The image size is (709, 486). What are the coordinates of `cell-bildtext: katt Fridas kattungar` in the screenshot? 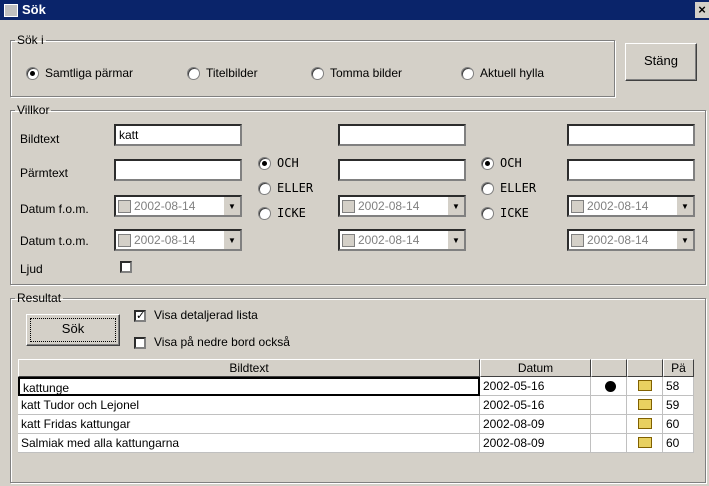 It's located at (249, 424).